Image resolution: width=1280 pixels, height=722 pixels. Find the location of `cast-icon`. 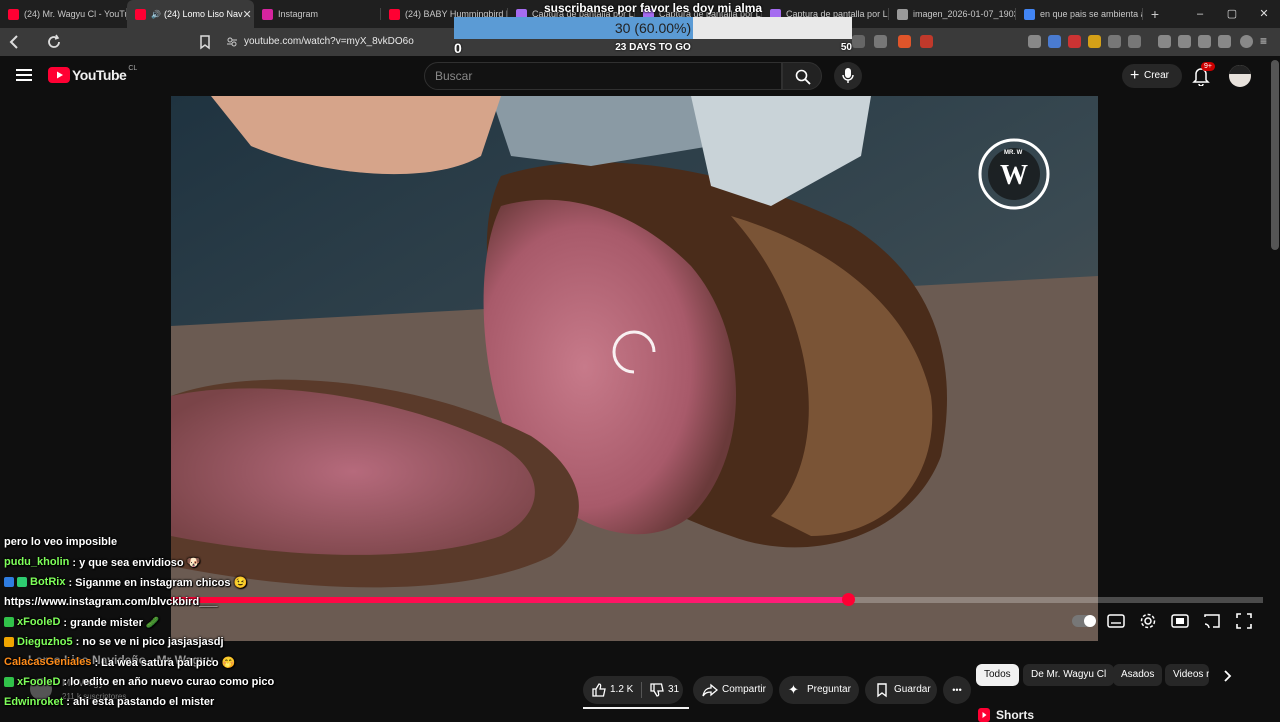

cast-icon is located at coordinates (1212, 621).